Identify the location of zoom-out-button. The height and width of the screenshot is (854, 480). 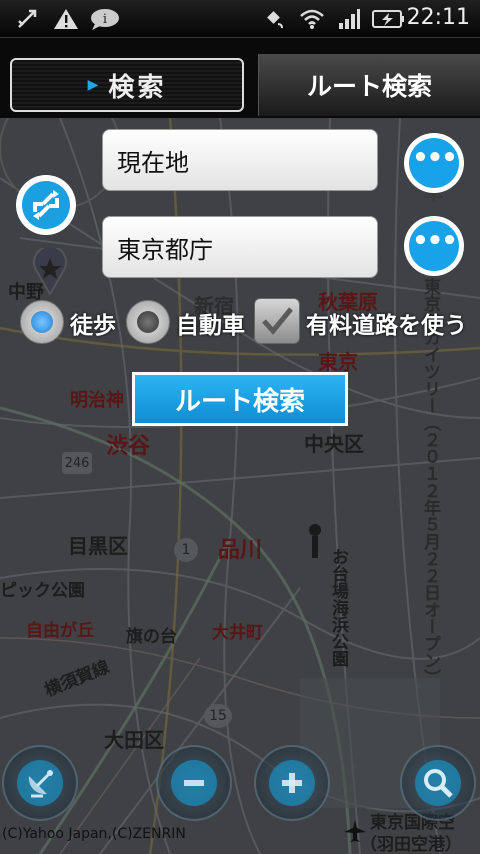
(194, 783).